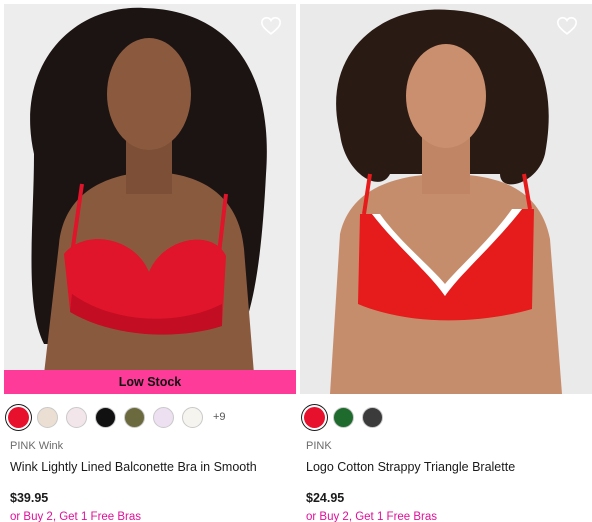 This screenshot has height=522, width=592. I want to click on product-name: Logo Cotton Strappy Triangle Bralette, so click(446, 467).